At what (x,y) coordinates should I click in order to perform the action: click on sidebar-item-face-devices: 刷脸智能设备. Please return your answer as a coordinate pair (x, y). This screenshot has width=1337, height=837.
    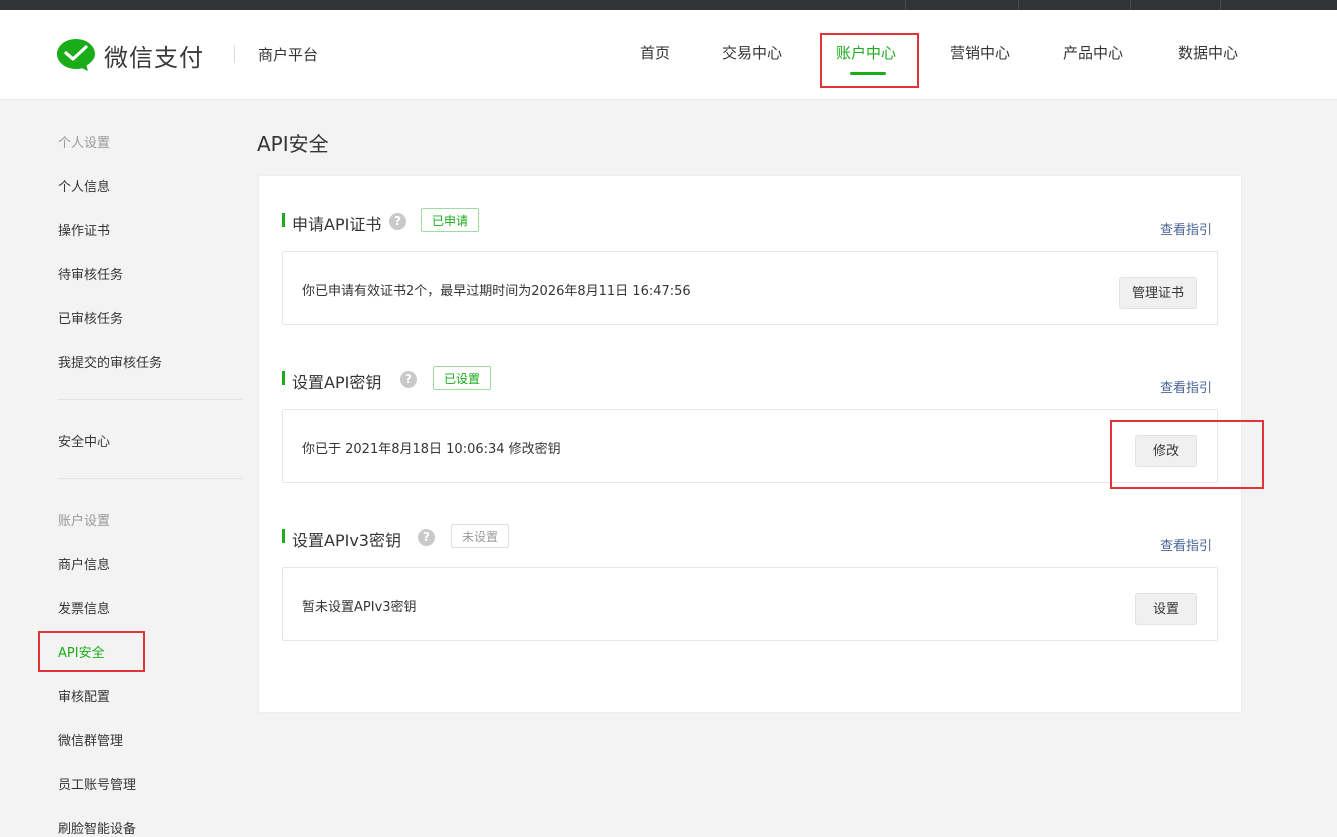
    Looking at the image, I should click on (97, 827).